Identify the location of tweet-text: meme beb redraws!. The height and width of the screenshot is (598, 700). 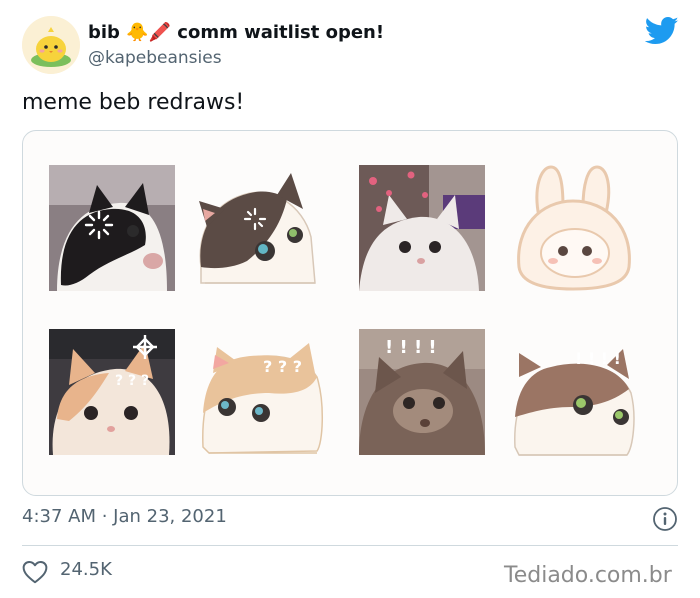
(133, 102).